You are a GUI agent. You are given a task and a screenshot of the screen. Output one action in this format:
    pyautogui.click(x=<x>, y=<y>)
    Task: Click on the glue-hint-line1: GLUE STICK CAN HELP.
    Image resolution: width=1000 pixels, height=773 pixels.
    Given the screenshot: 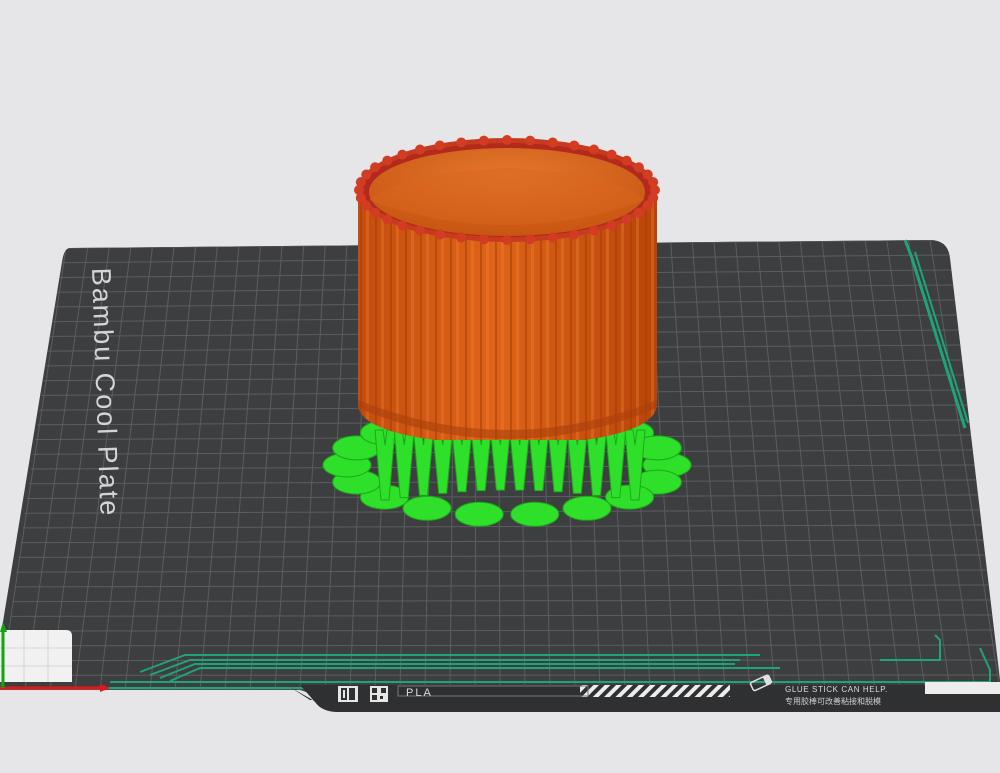 What is the action you would take?
    pyautogui.click(x=836, y=689)
    